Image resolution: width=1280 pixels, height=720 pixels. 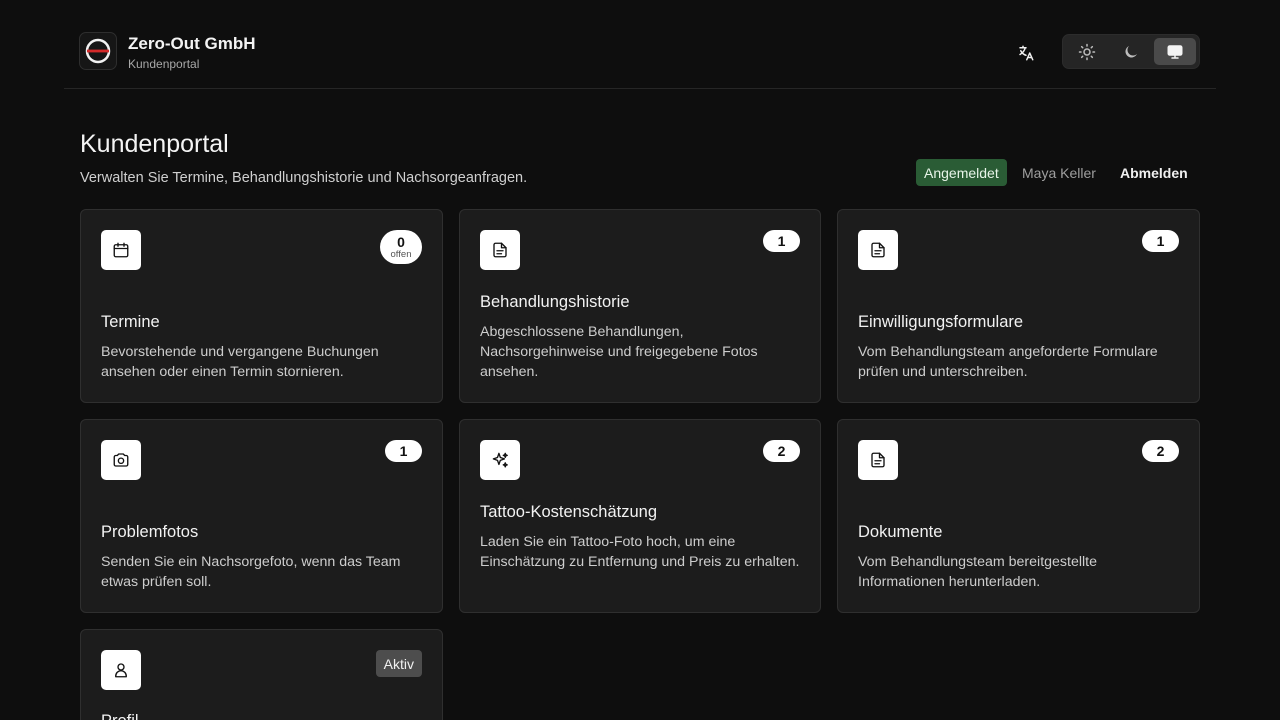 I want to click on theme-switcher, so click(x=1131, y=51).